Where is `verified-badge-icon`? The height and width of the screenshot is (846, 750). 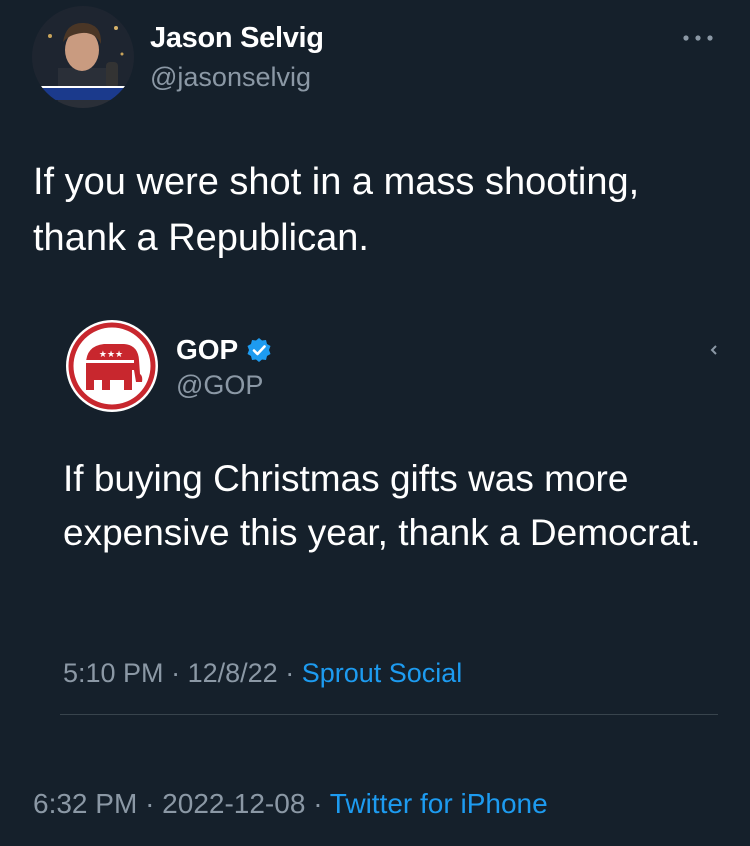 verified-badge-icon is located at coordinates (259, 350).